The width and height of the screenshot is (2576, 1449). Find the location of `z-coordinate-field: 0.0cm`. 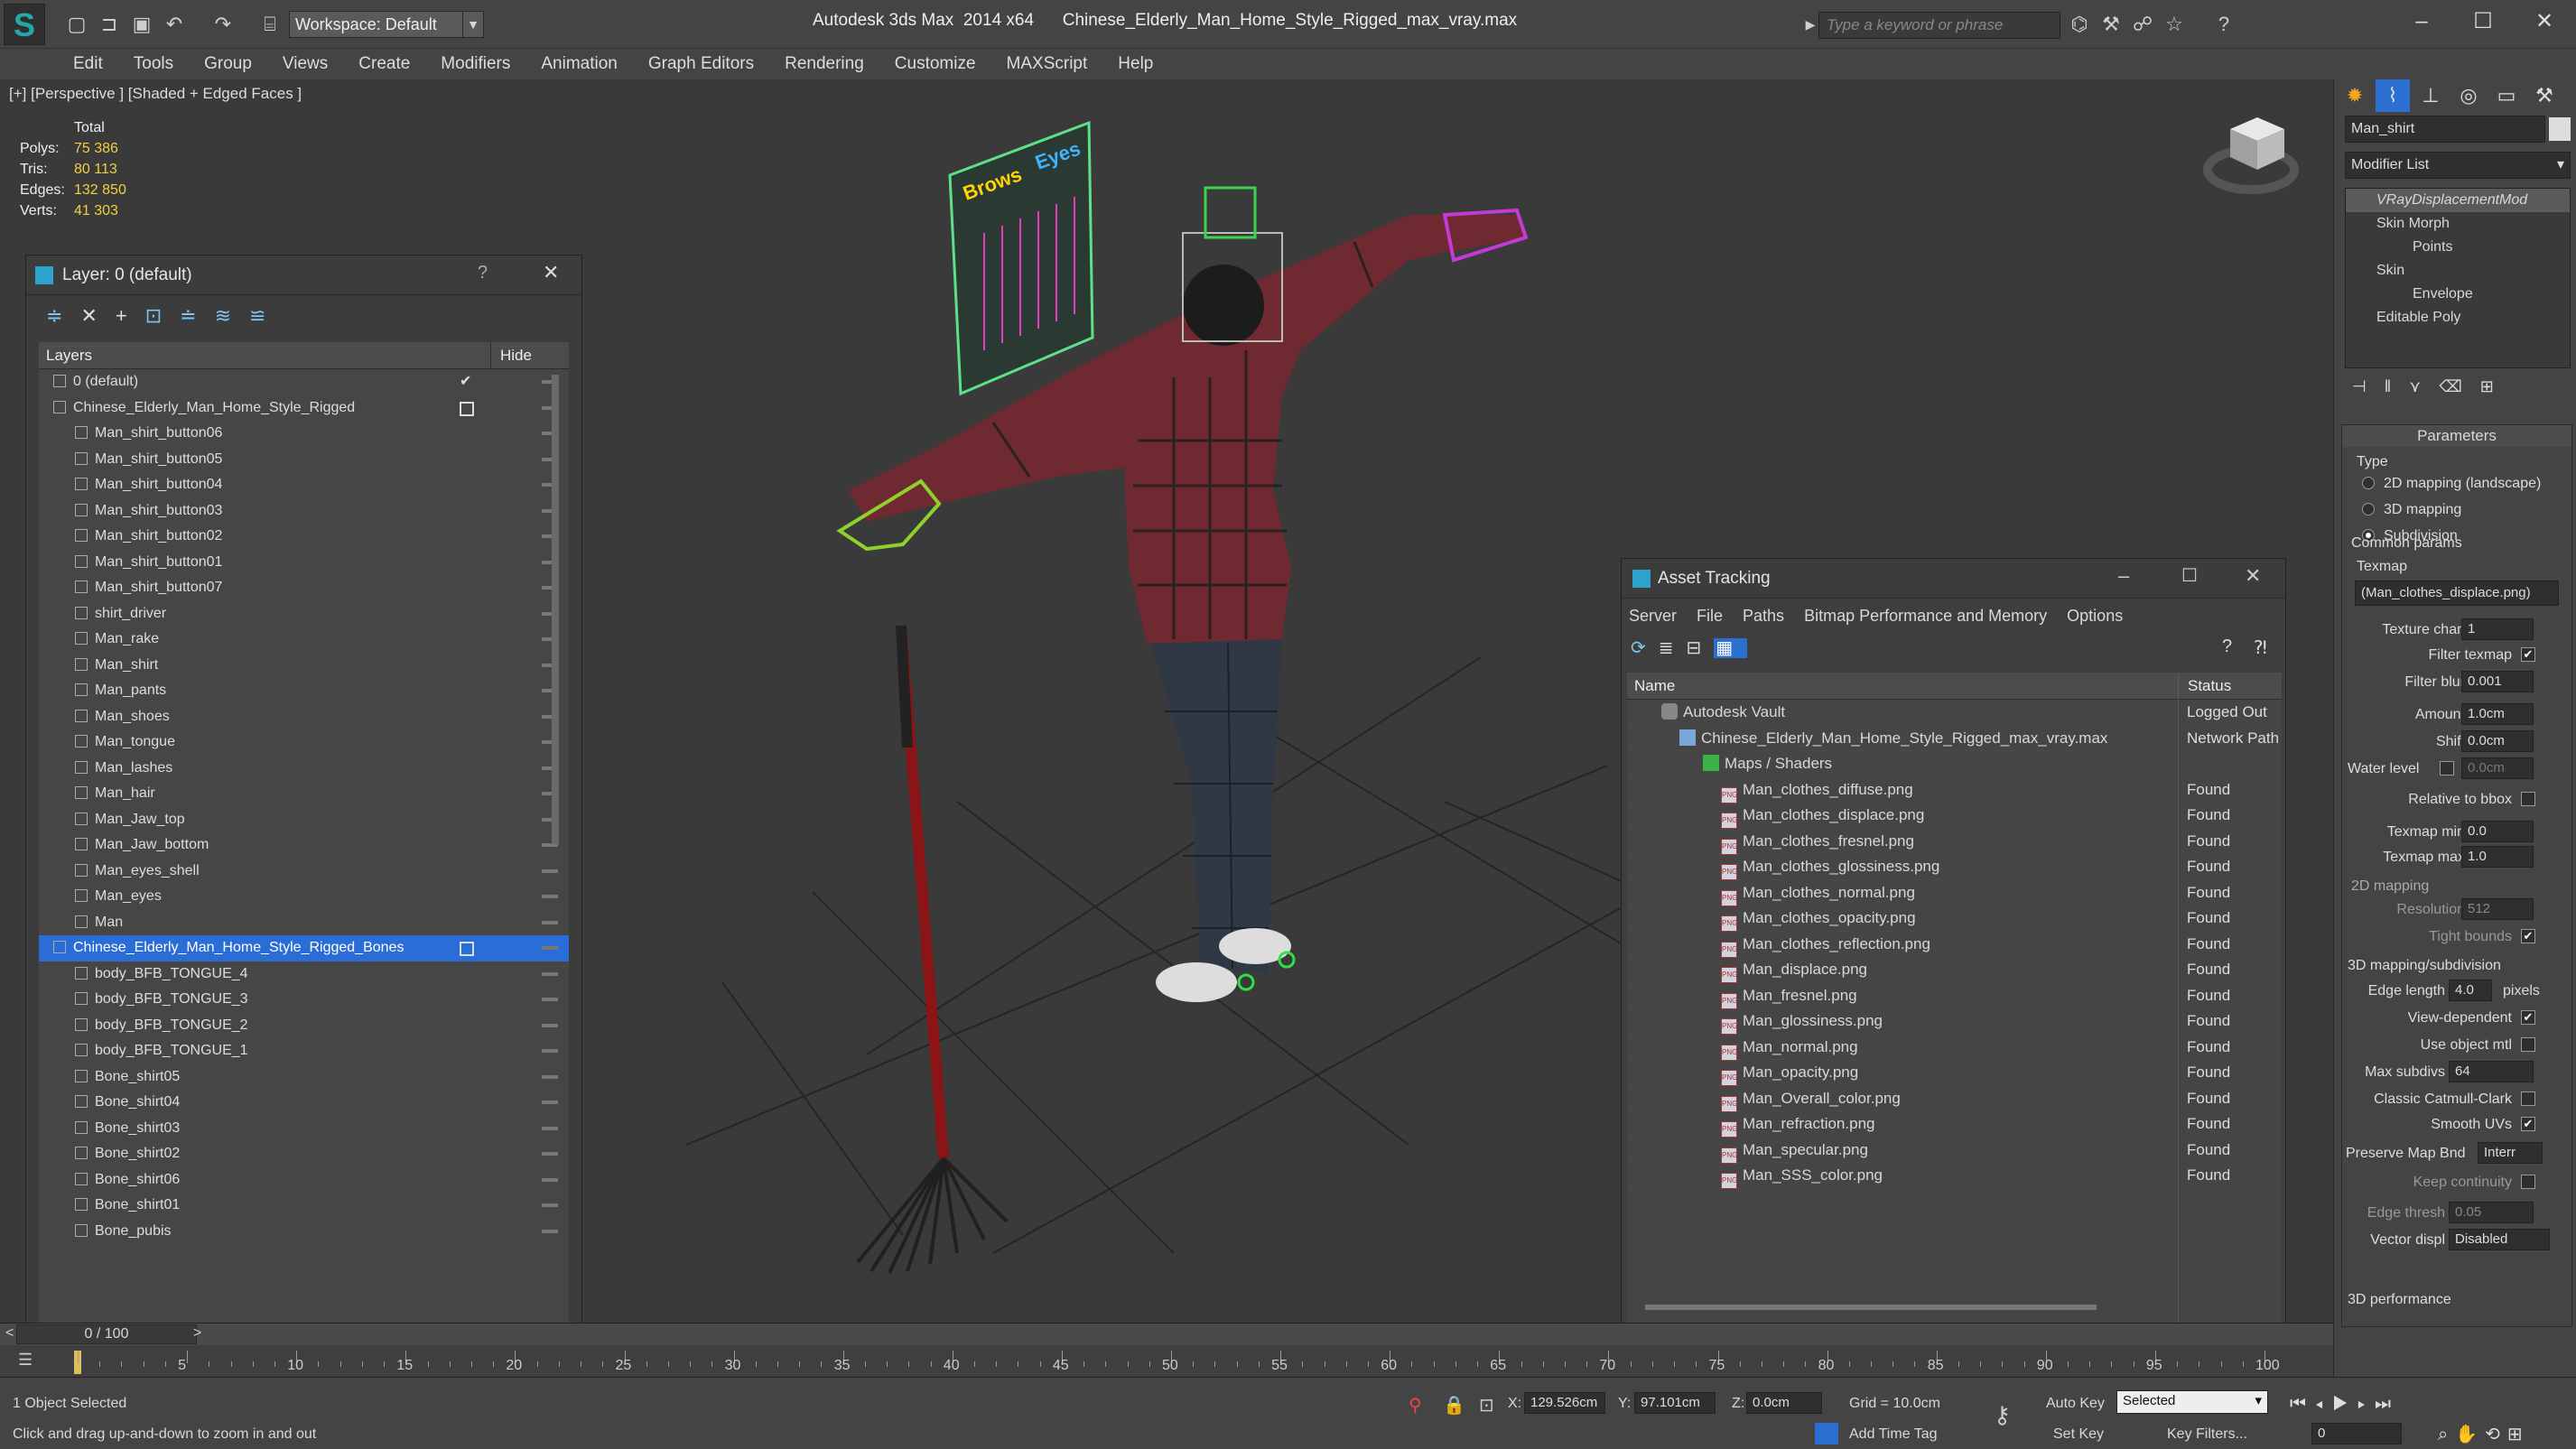

z-coordinate-field: 0.0cm is located at coordinates (1784, 1403).